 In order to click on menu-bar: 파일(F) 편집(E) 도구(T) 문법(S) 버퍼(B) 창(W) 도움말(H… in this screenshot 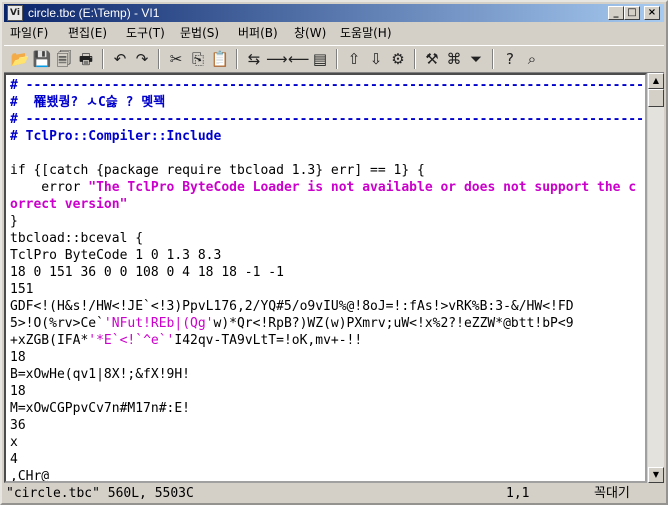, I will do `click(334, 33)`.